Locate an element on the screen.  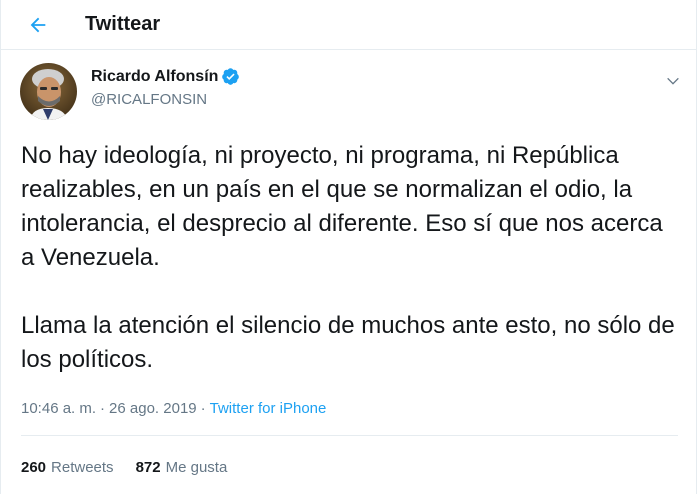
verified-badge-icon is located at coordinates (230, 76).